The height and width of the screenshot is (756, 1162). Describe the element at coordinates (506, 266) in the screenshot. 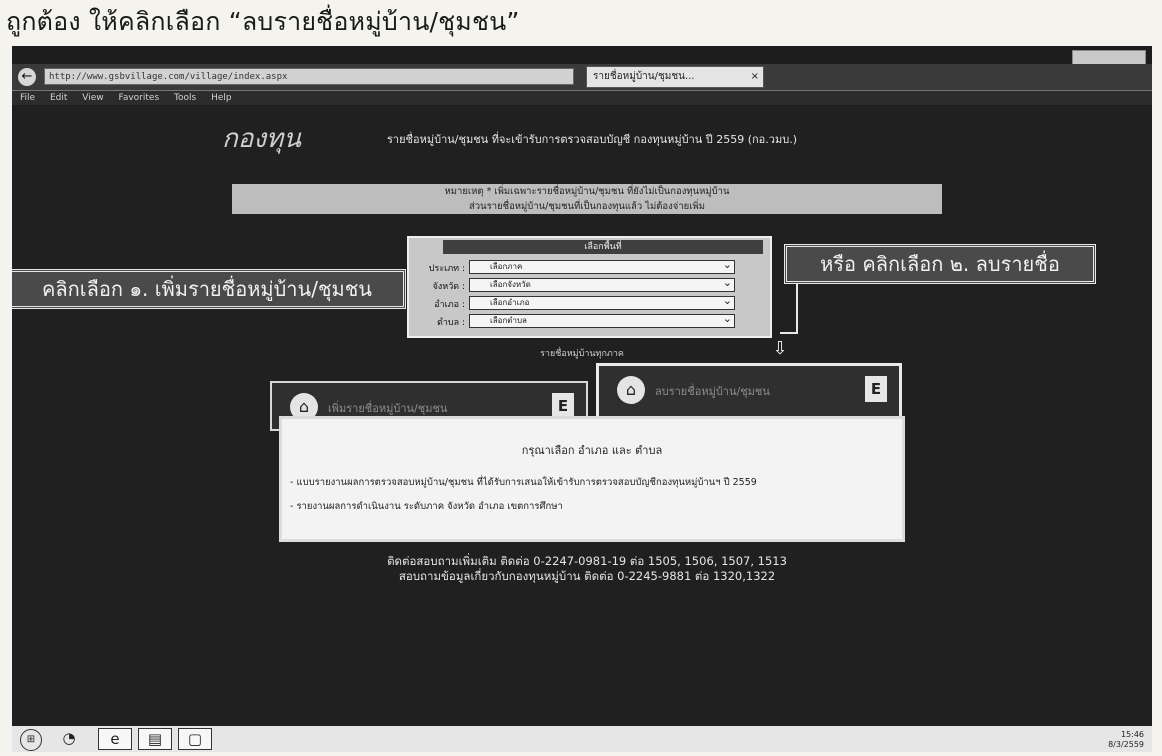

I see `region-select-value: เลือกภาค` at that location.